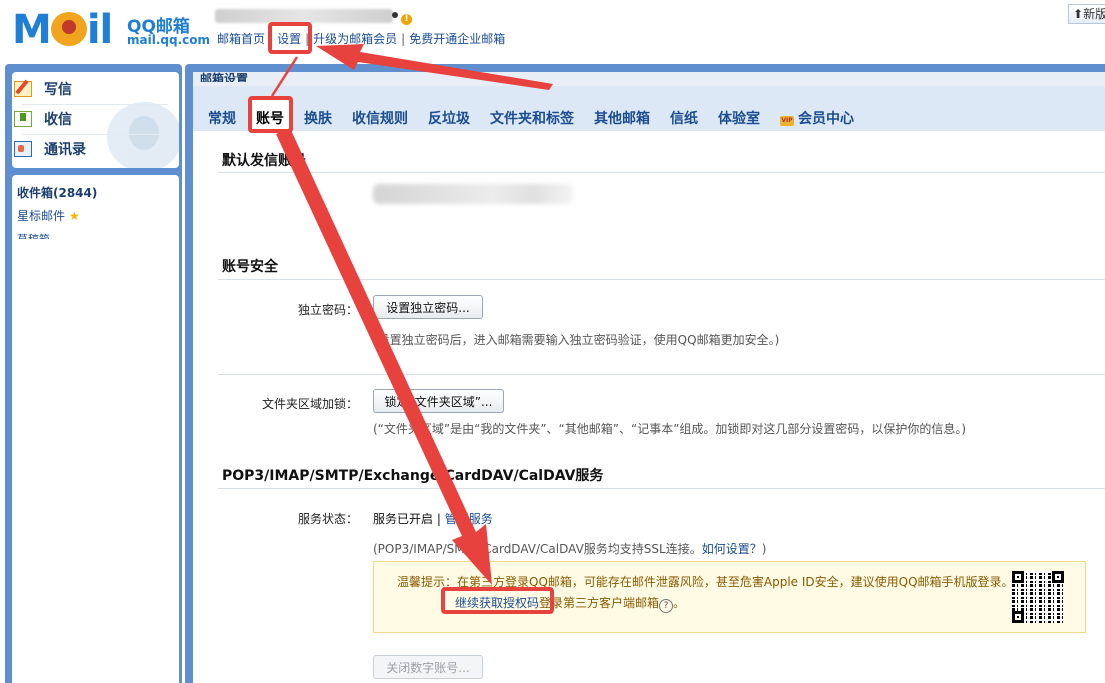 This screenshot has height=683, width=1105. I want to click on service-status-text: 服务已开启, so click(403, 519).